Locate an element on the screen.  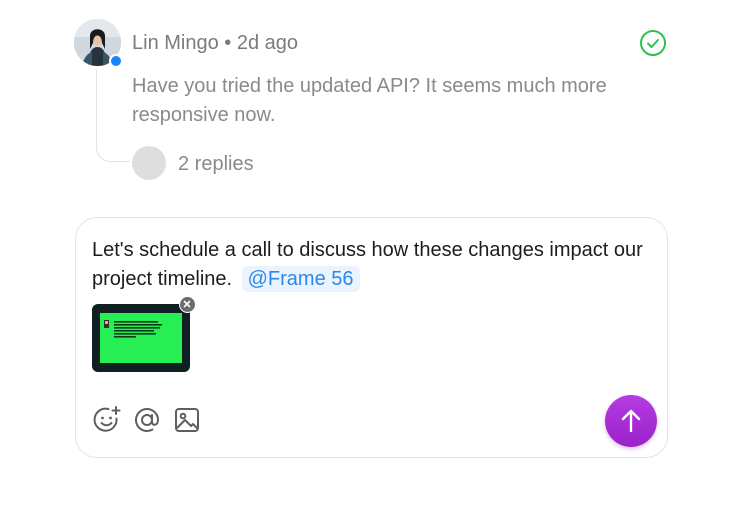
attachment-preview is located at coordinates (141, 338).